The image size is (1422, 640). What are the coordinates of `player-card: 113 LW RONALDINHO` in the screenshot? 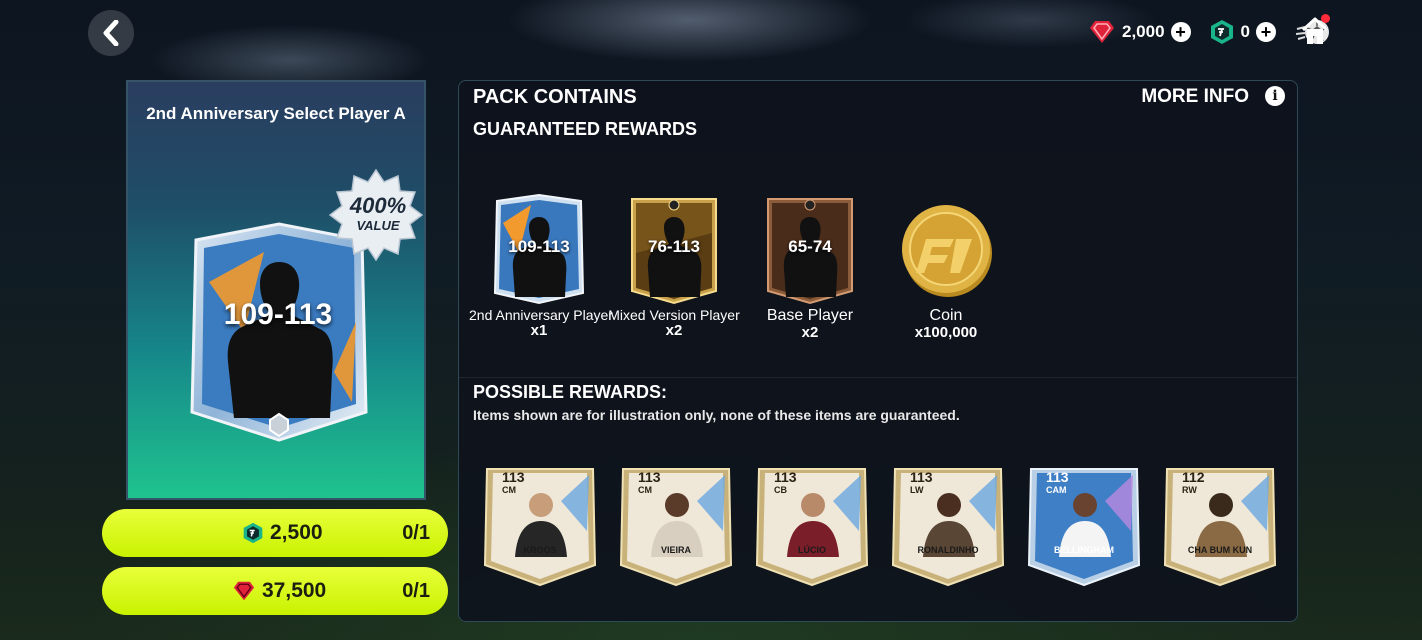 It's located at (948, 524).